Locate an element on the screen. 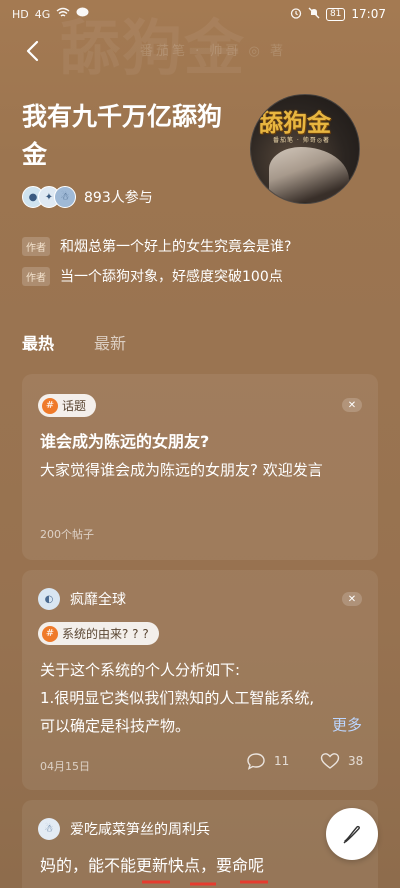  user-name: 爱吃咸菜笋丝的周利兵 is located at coordinates (140, 830).